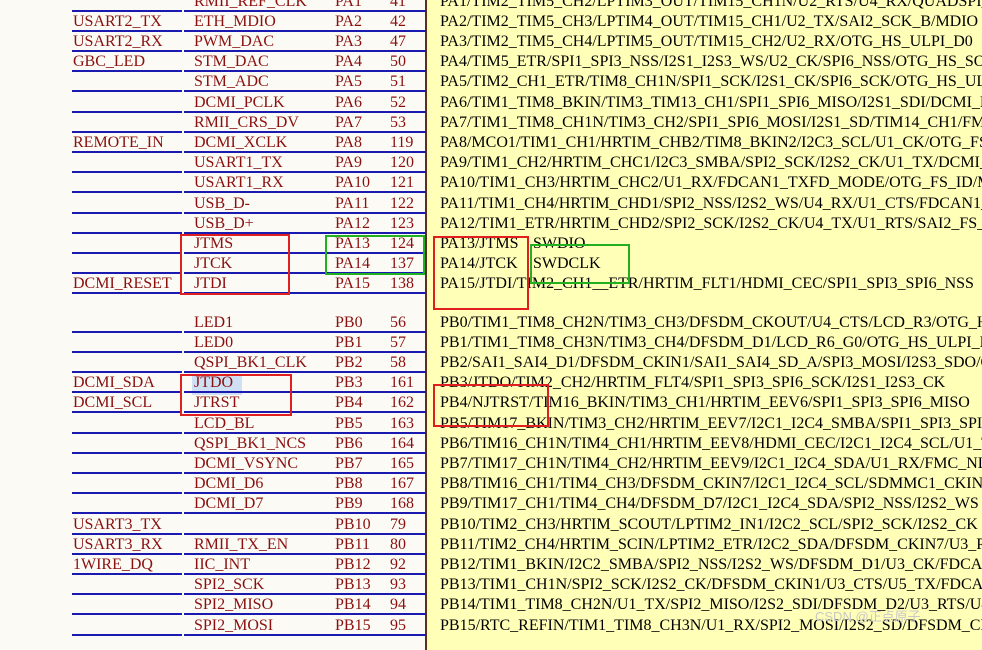  I want to click on pin-number: 57, so click(398, 342).